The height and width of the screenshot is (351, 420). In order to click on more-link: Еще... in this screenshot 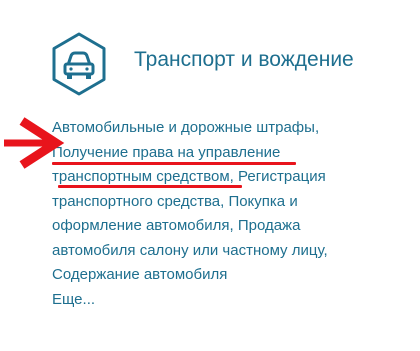, I will do `click(217, 300)`.